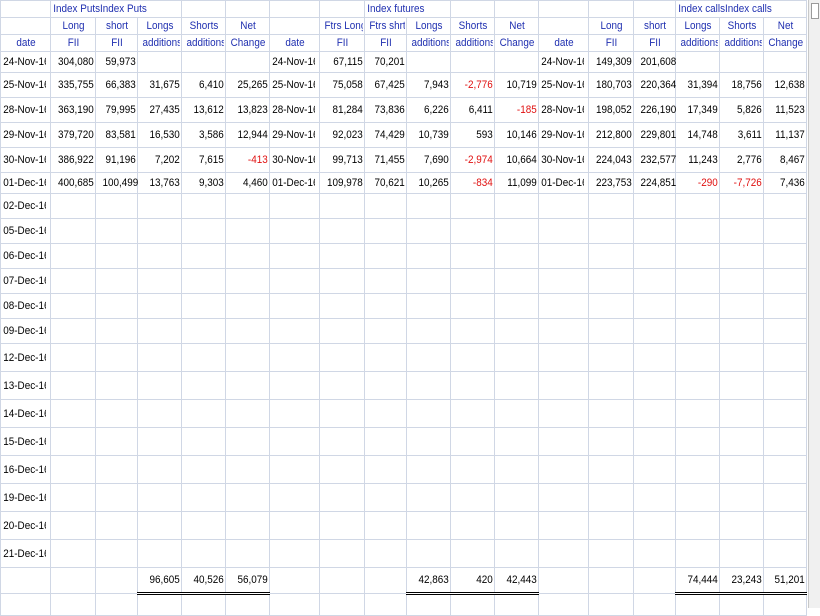 The height and width of the screenshot is (616, 820). Describe the element at coordinates (23, 525) in the screenshot. I see `date-cell: 20-Dec-16` at that location.